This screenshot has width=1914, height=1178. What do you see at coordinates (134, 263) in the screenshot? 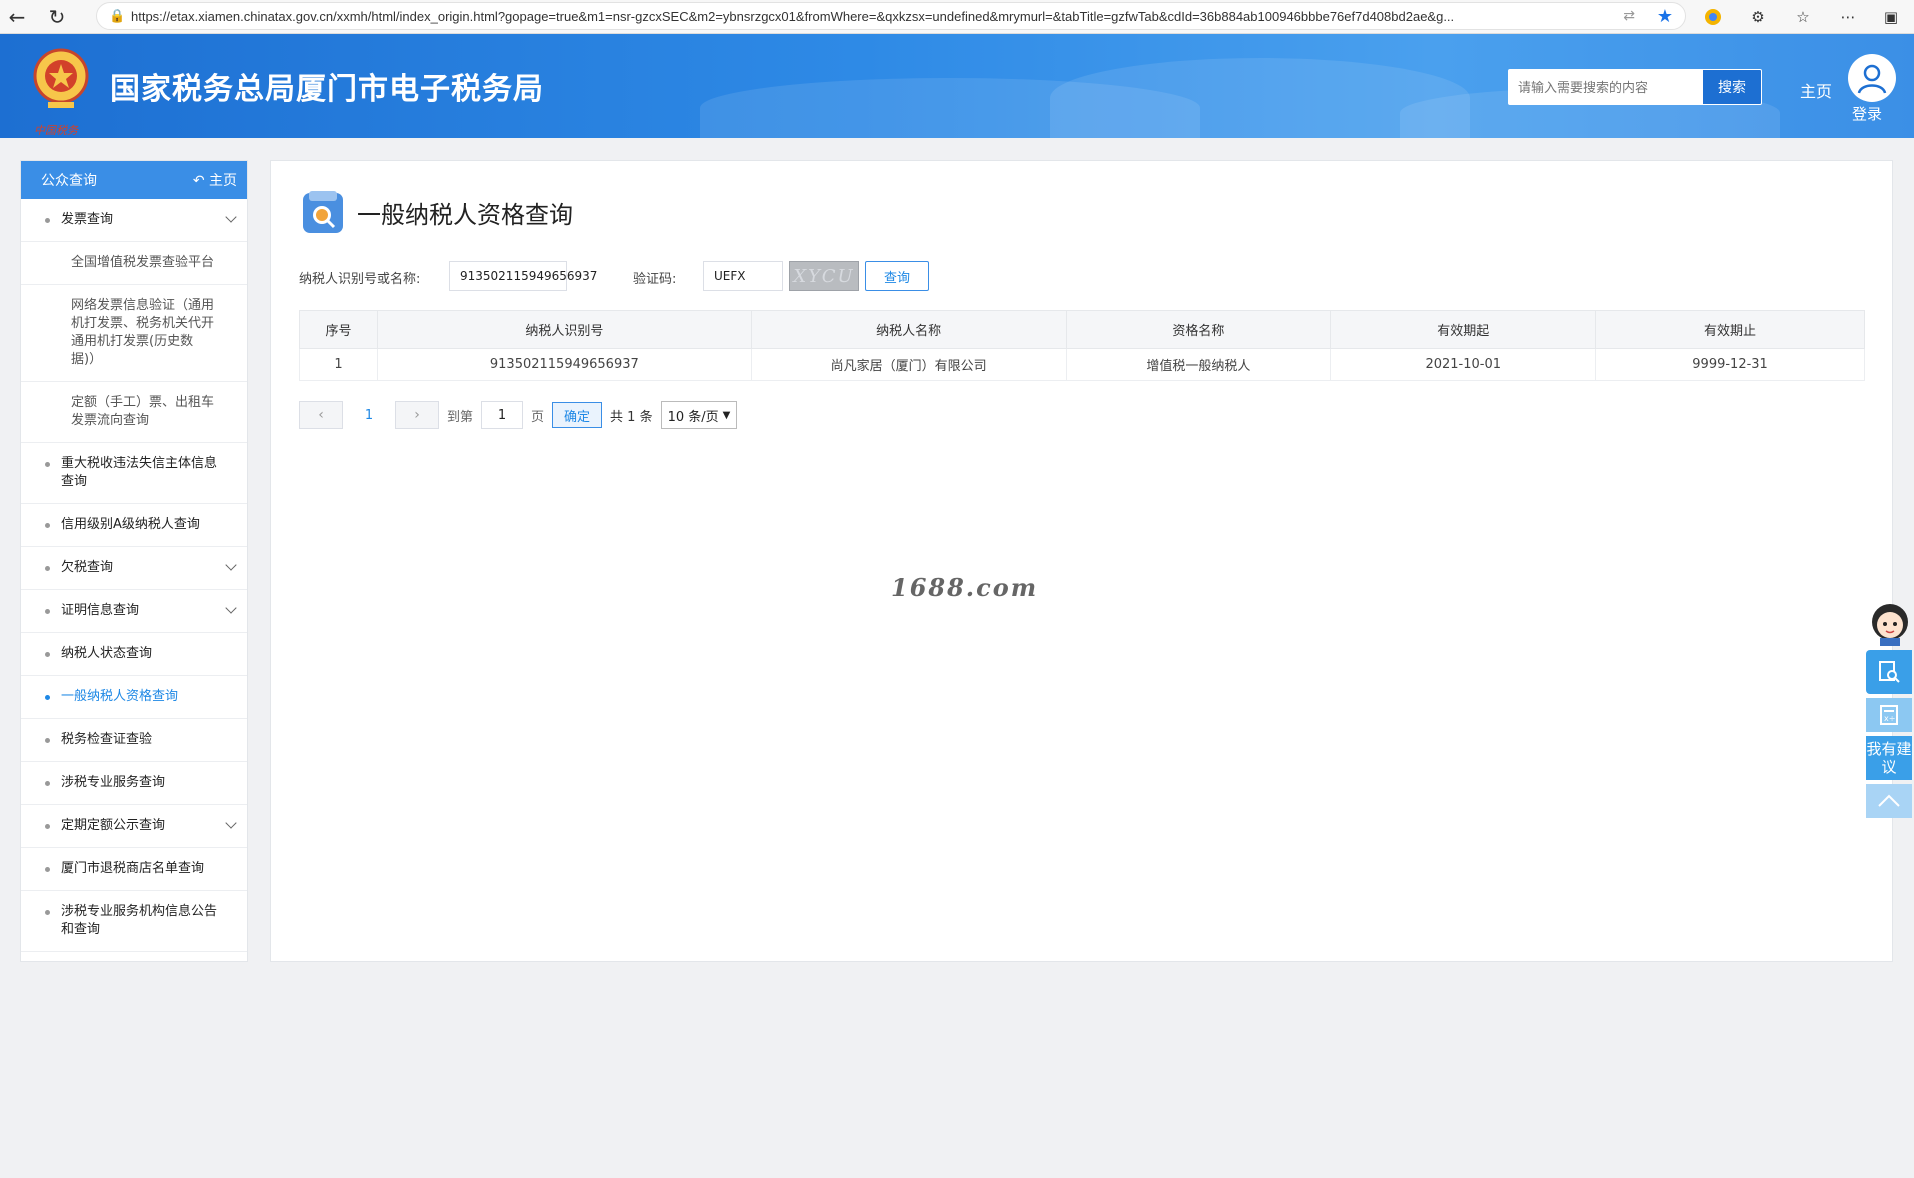
I see `sidebar-item-vat-invoice-check: 全国增值税发票查验平台` at bounding box center [134, 263].